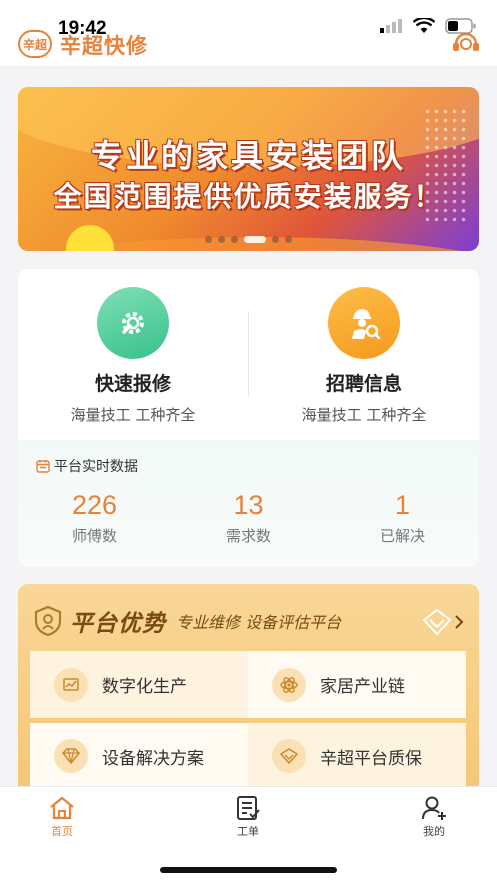  I want to click on stat-label: 需求数, so click(248, 536).